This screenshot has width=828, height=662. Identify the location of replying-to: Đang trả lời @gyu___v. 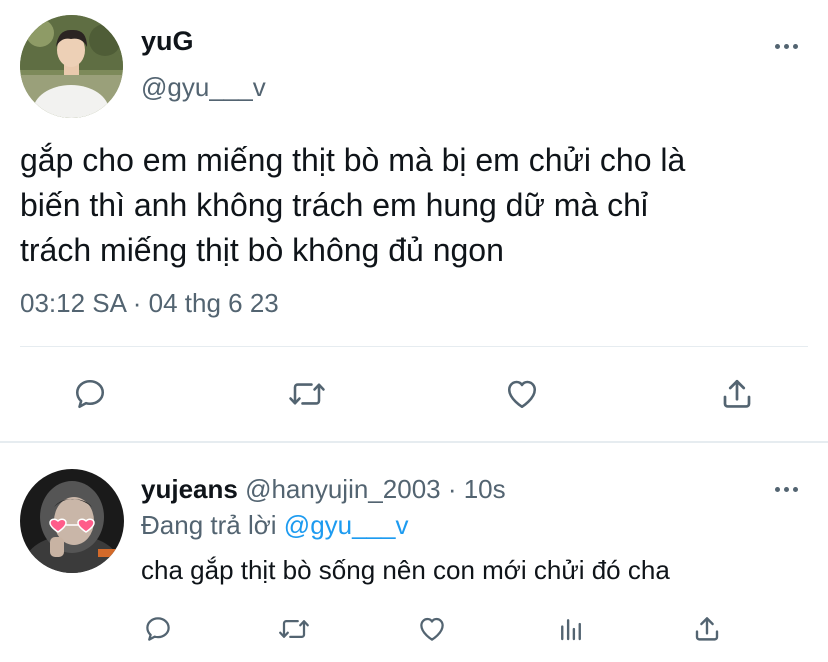
(275, 525).